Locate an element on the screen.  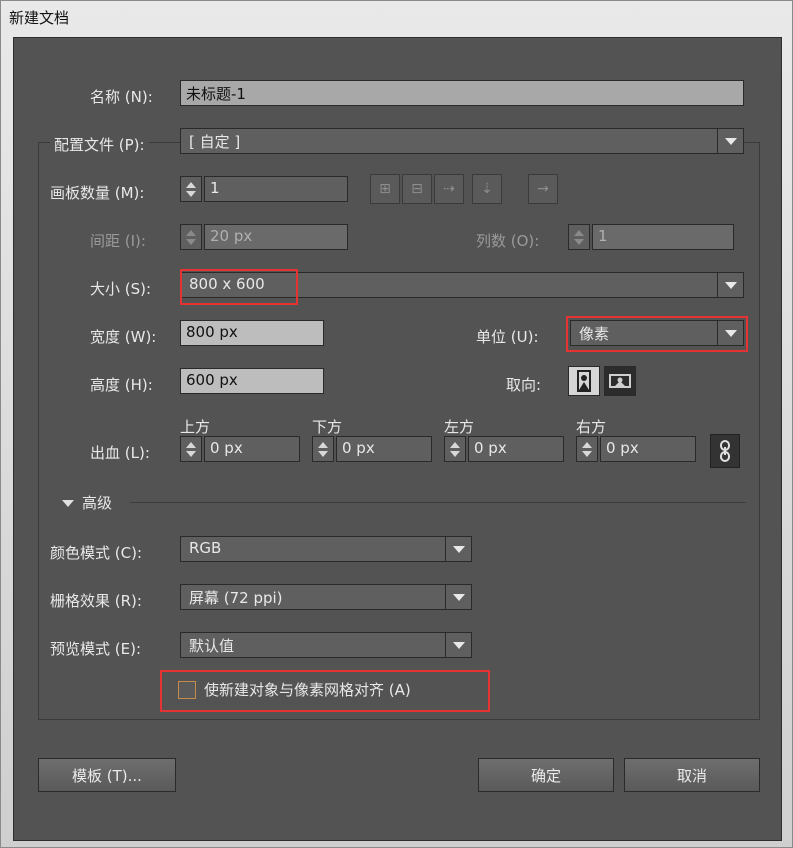
bleed-top-stepper is located at coordinates (191, 449).